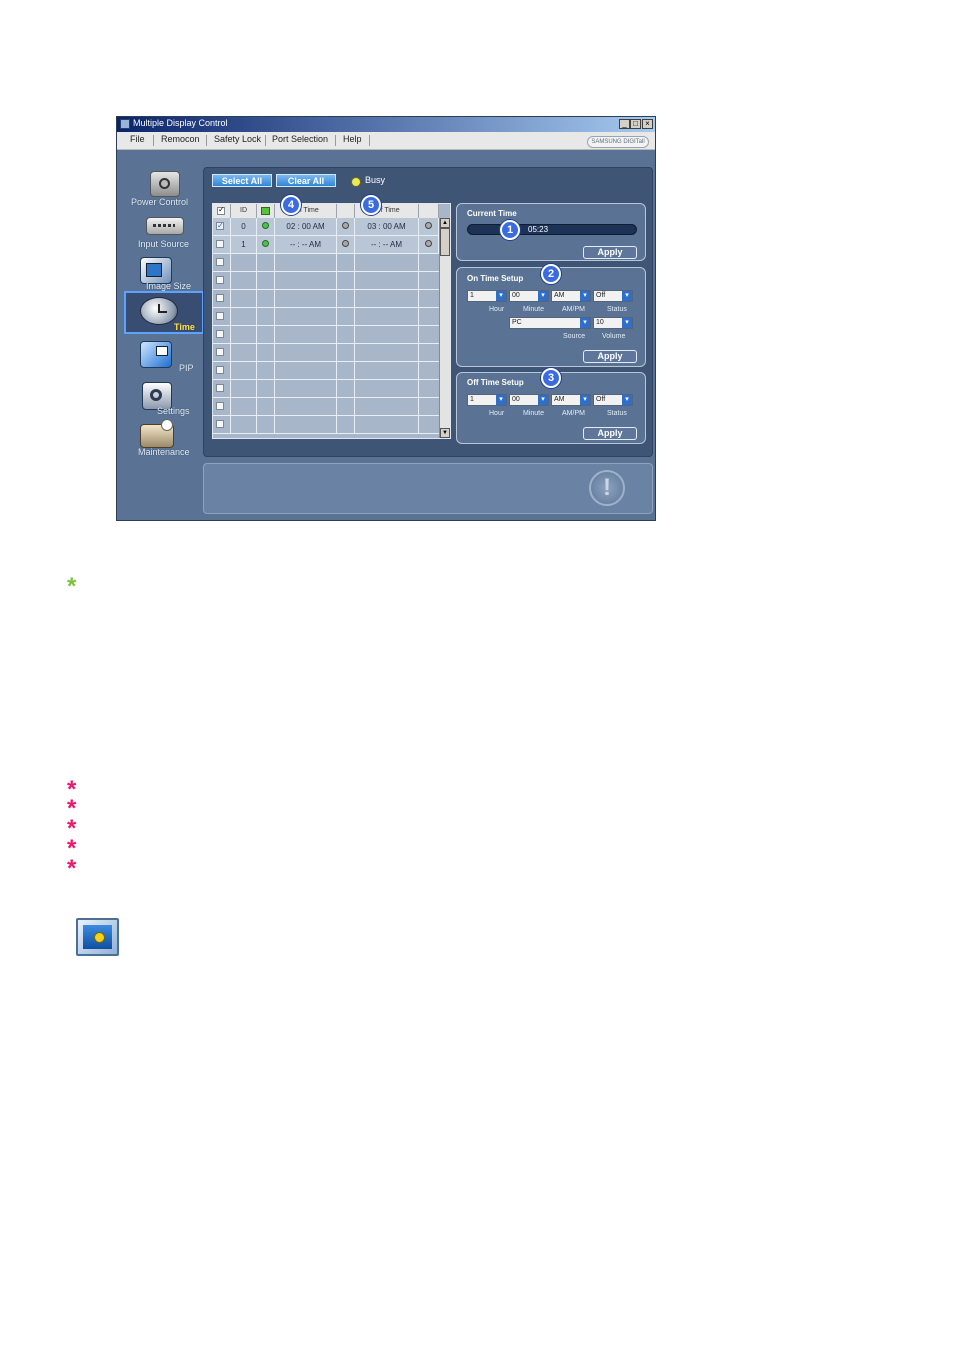 Image resolution: width=954 pixels, height=1350 pixels. Describe the element at coordinates (610, 252) in the screenshot. I see `current-time-apply-button: Apply` at that location.